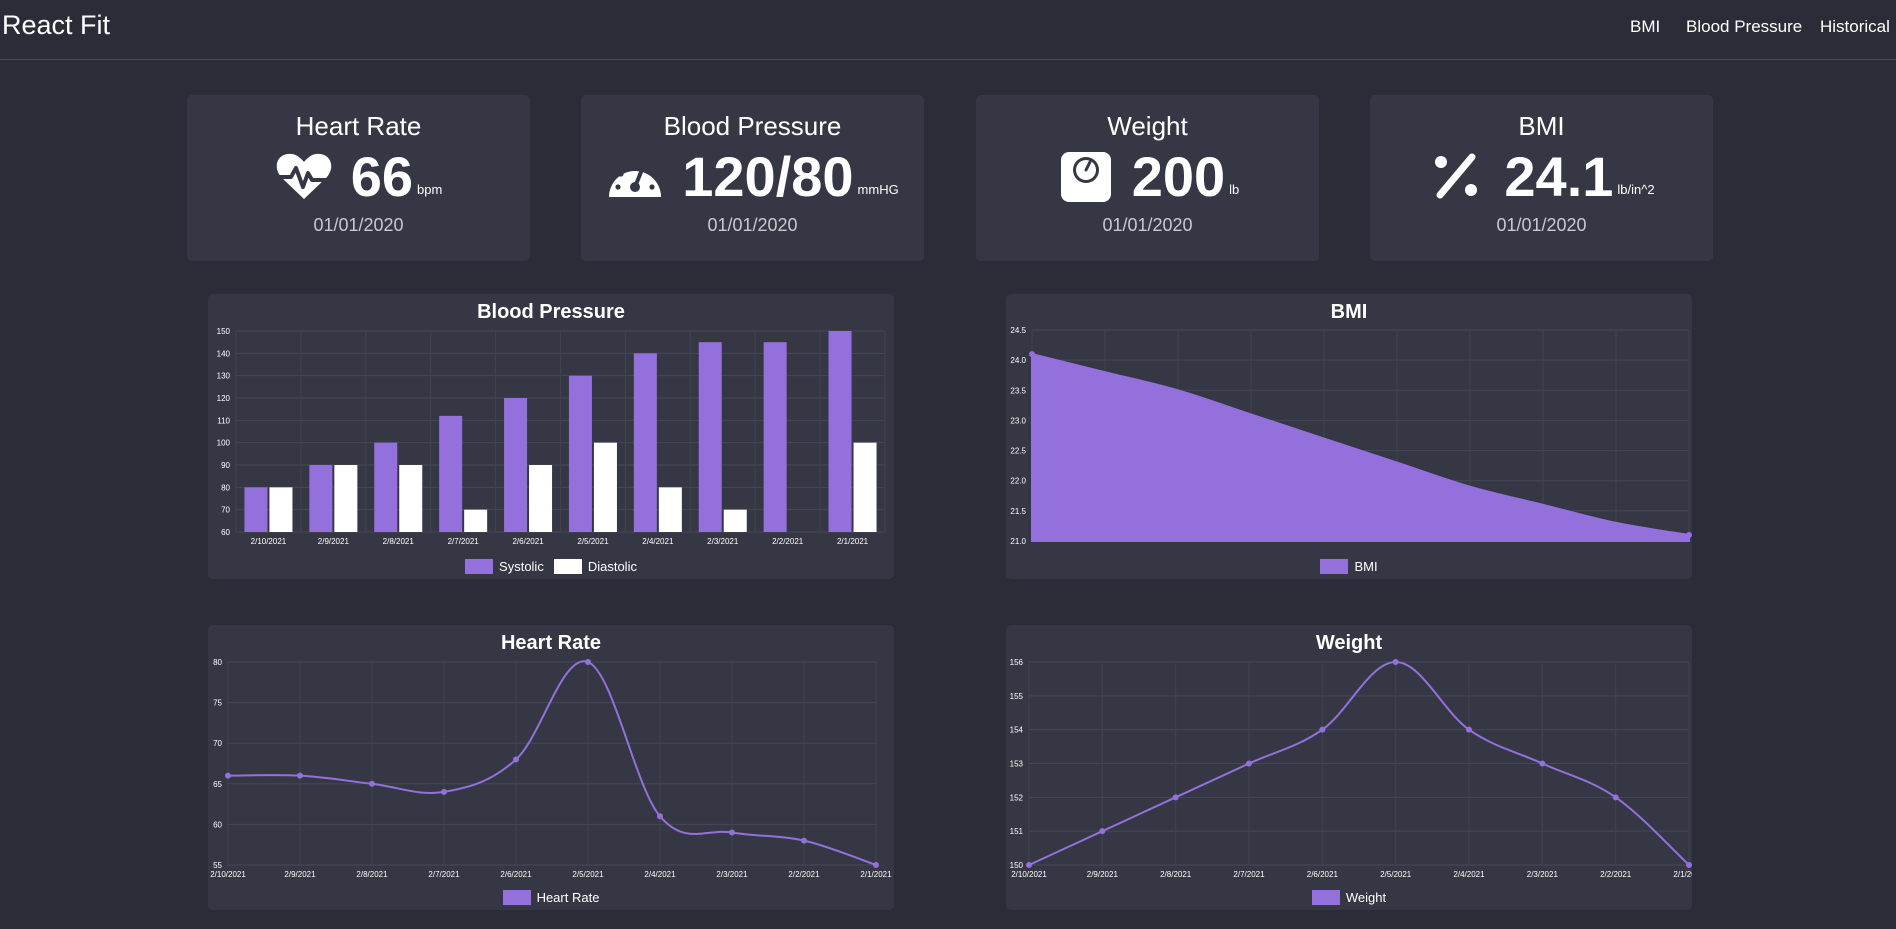  I want to click on y-tick-label: 153, so click(1017, 764).